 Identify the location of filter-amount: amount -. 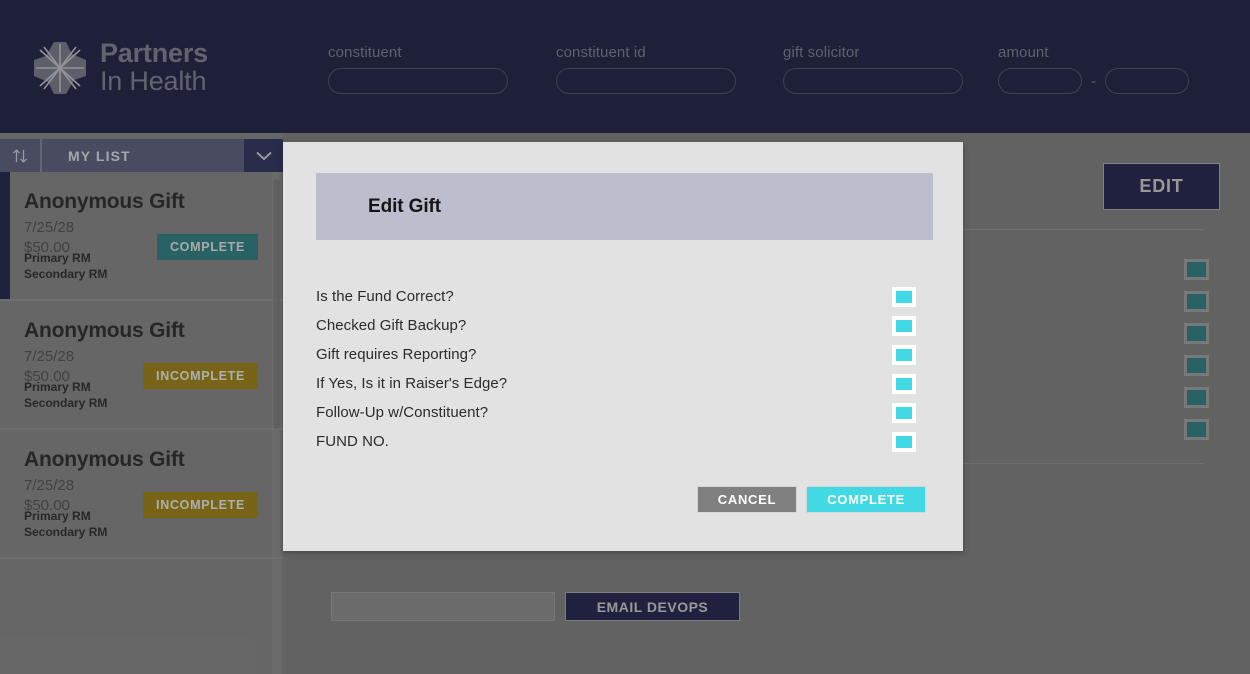
(1093, 69).